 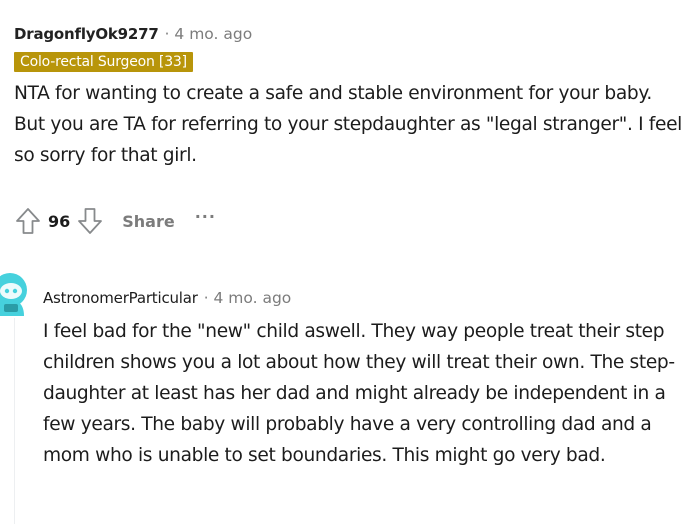 What do you see at coordinates (120, 298) in the screenshot?
I see `reply-username: AstronomerParticular` at bounding box center [120, 298].